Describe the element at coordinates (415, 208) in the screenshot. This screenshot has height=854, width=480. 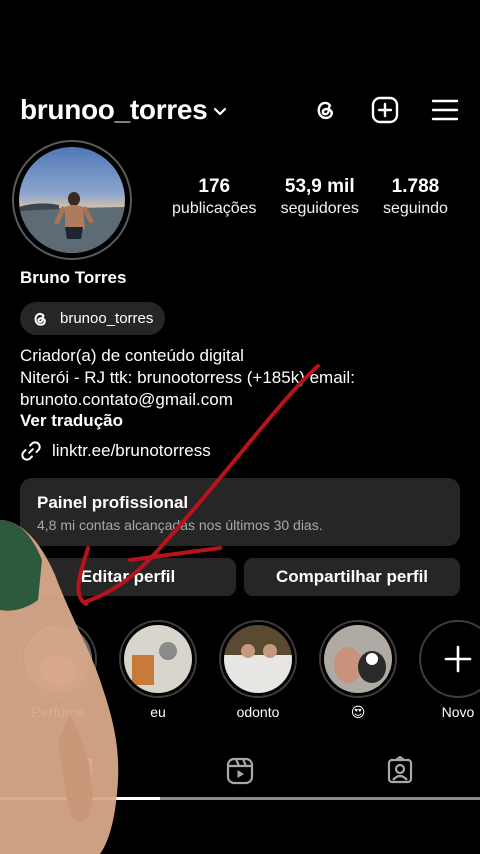
I see `stat-label: seguindo` at that location.